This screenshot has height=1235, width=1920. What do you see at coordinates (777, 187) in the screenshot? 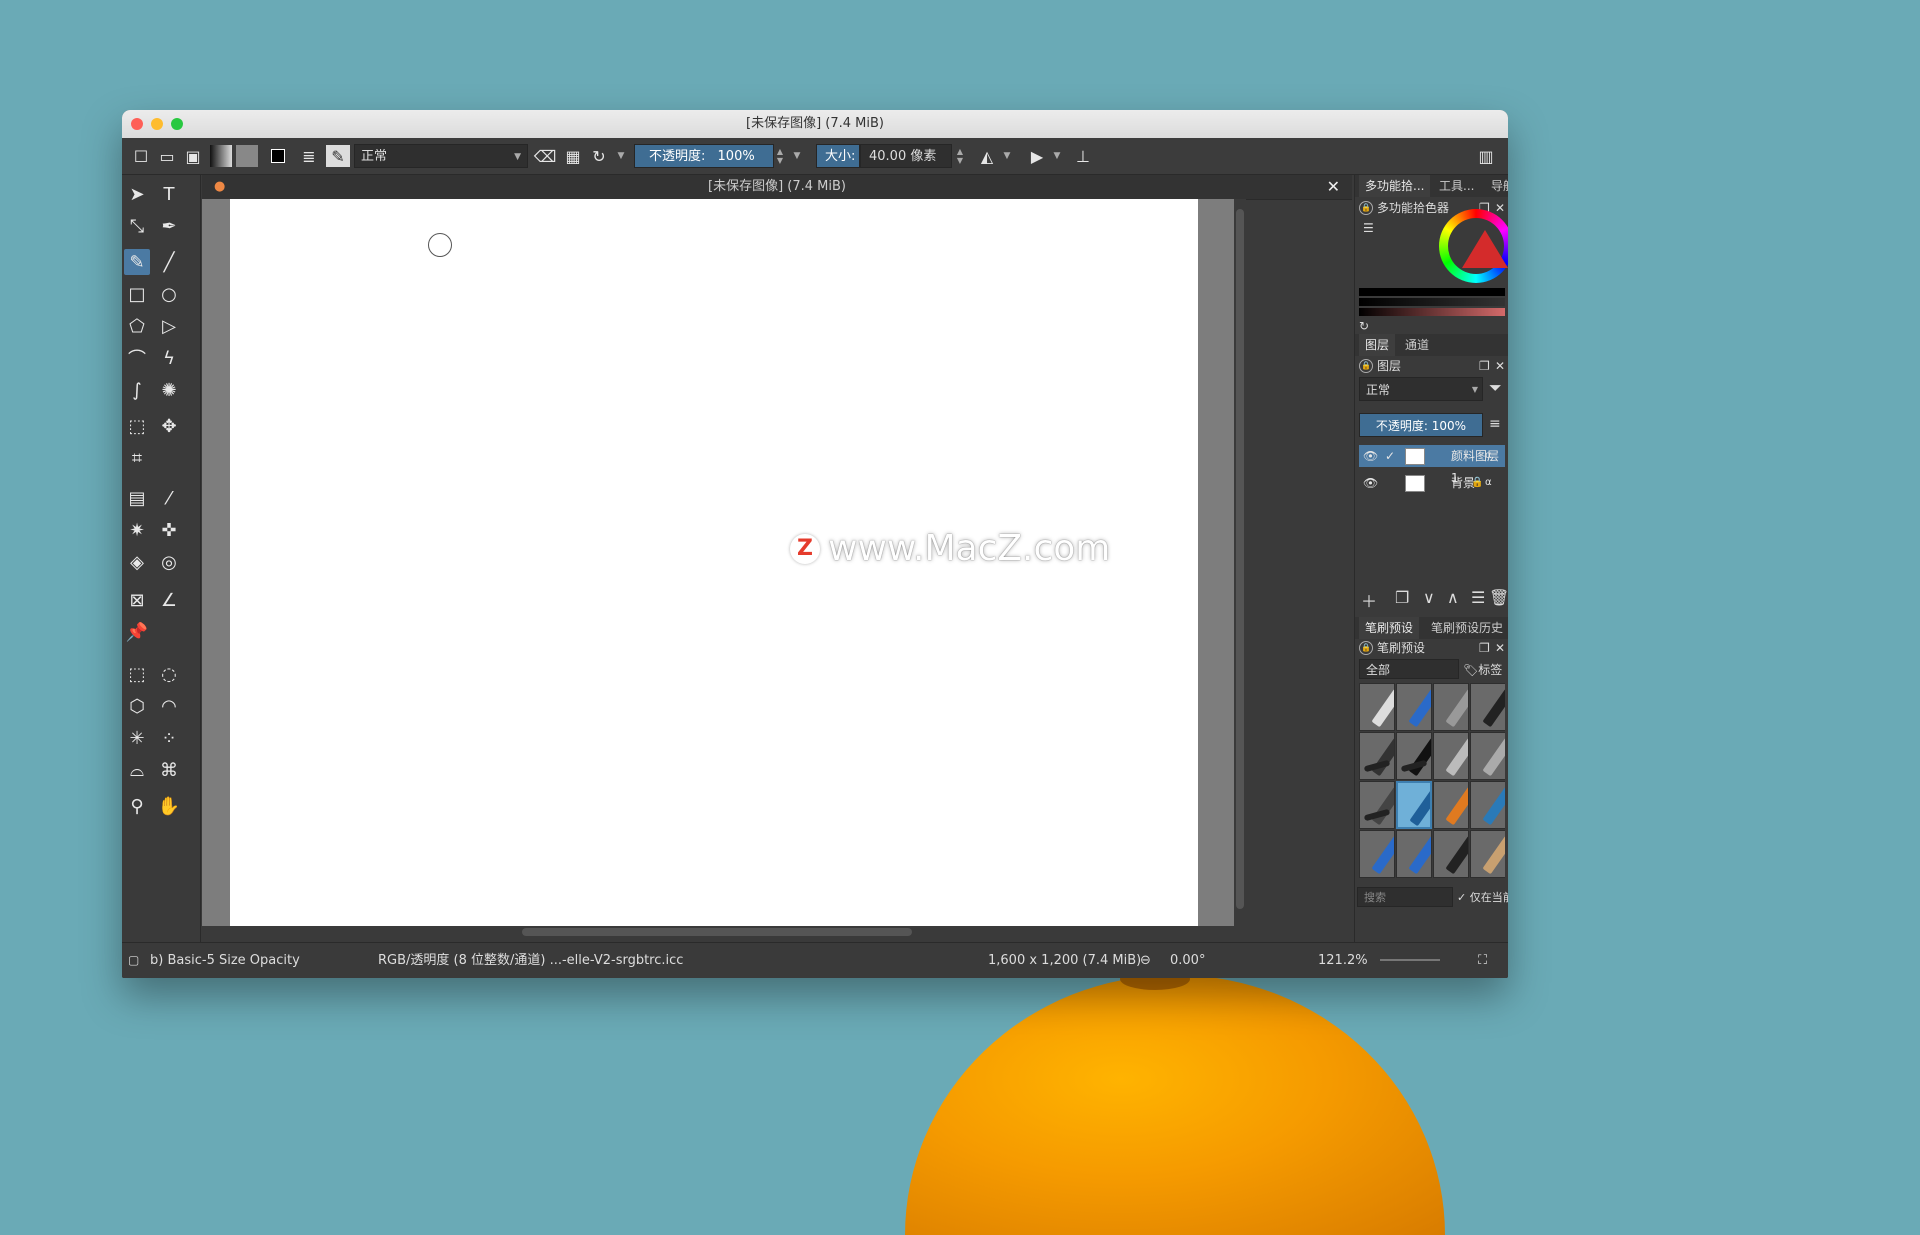
I see `document-tab: ● [未保存图像] (7.4 MiB) ✕` at bounding box center [777, 187].